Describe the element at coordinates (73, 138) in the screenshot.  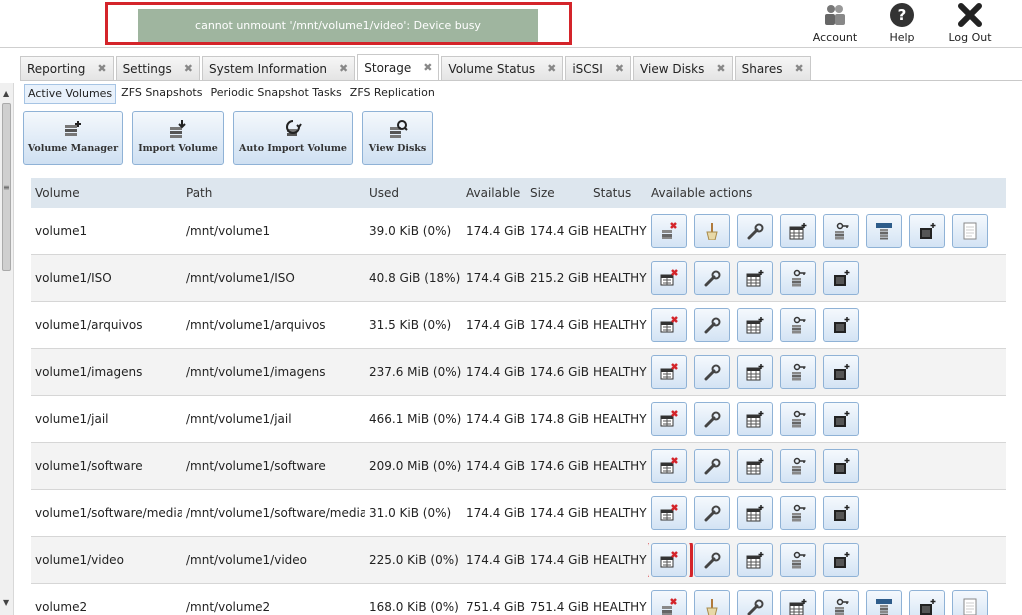
I see `volume-manager-button: Volume Manager` at that location.